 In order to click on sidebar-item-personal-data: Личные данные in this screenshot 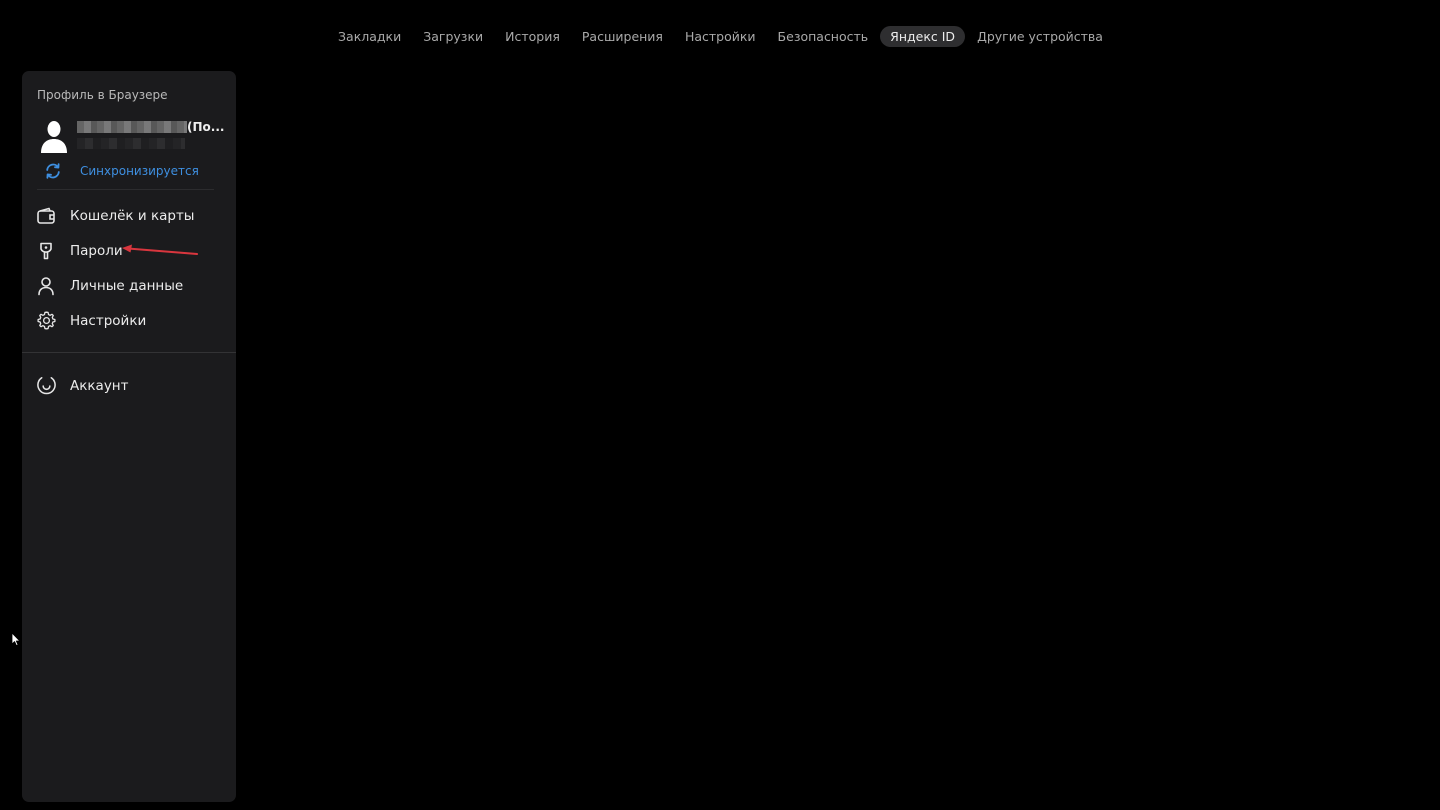, I will do `click(129, 285)`.